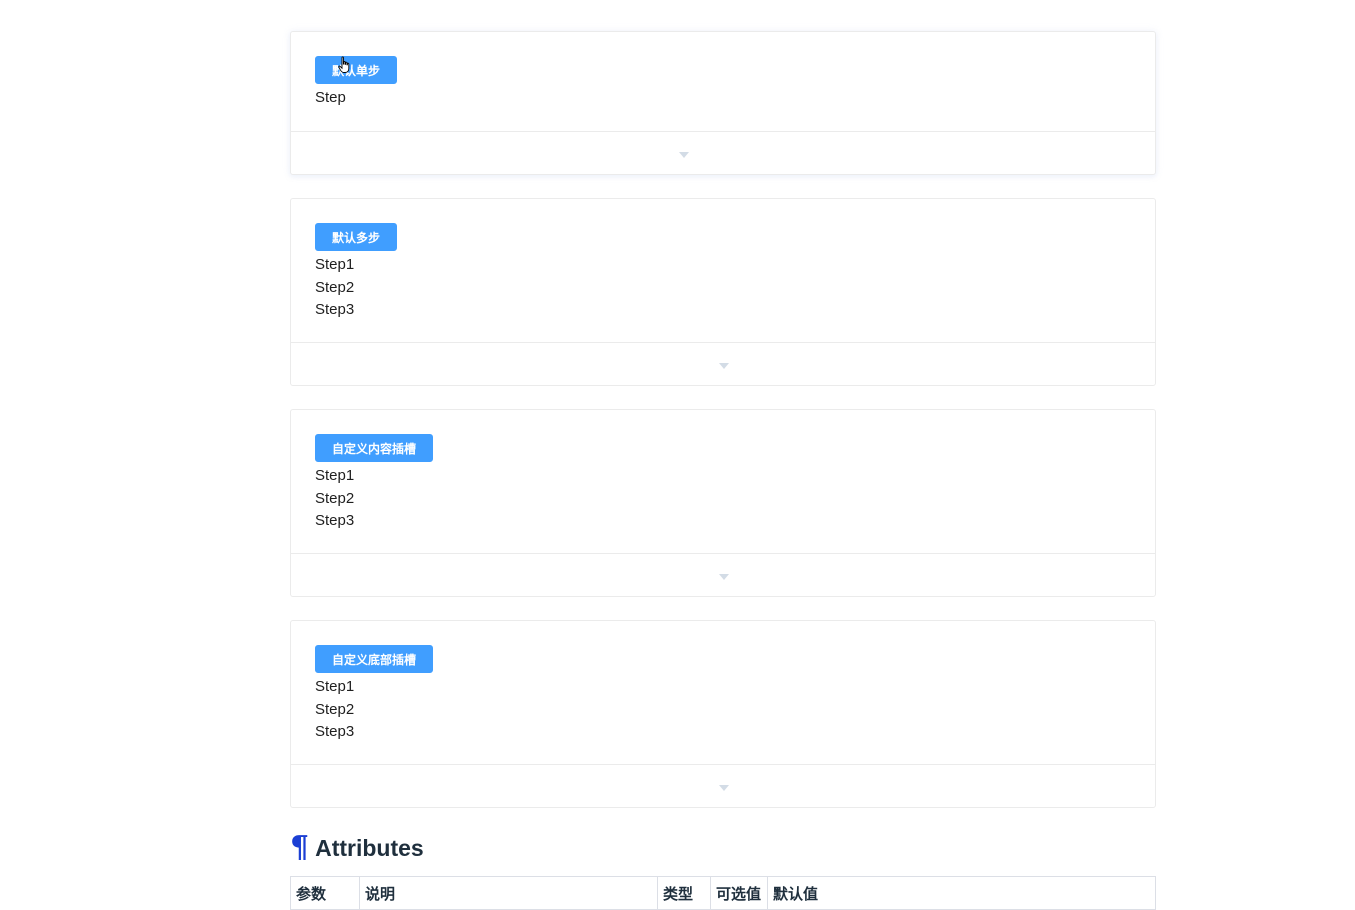 The width and height of the screenshot is (1355, 910). I want to click on demo-block-single-step: 默认单步 Step, so click(723, 103).